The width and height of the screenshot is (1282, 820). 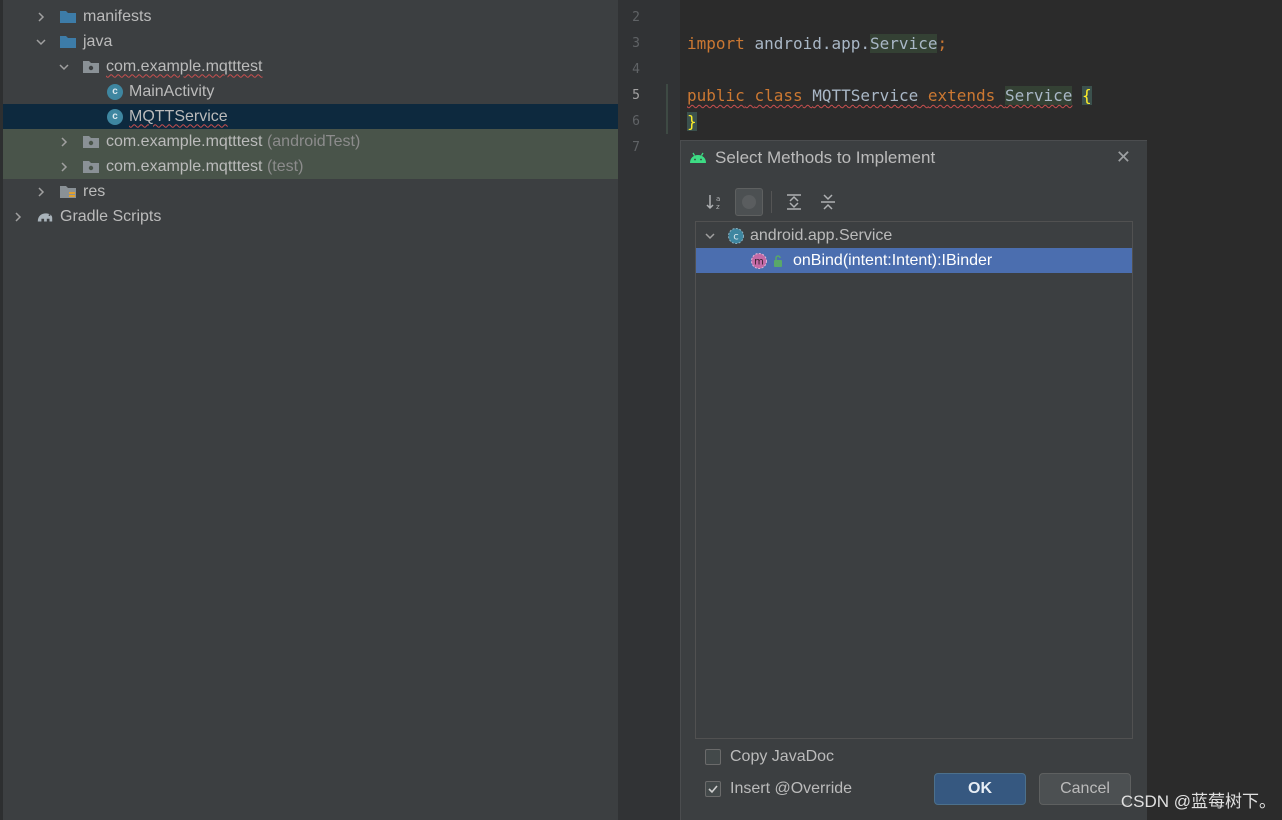 What do you see at coordinates (636, 95) in the screenshot?
I see `line-number-current: 5` at bounding box center [636, 95].